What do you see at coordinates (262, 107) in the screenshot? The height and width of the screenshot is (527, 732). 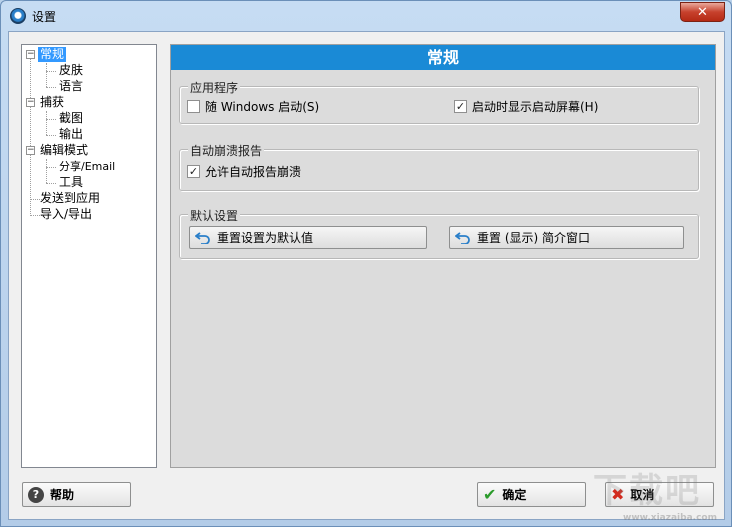 I see `startup-with-windows-label: 随 Windows 启动(S)` at bounding box center [262, 107].